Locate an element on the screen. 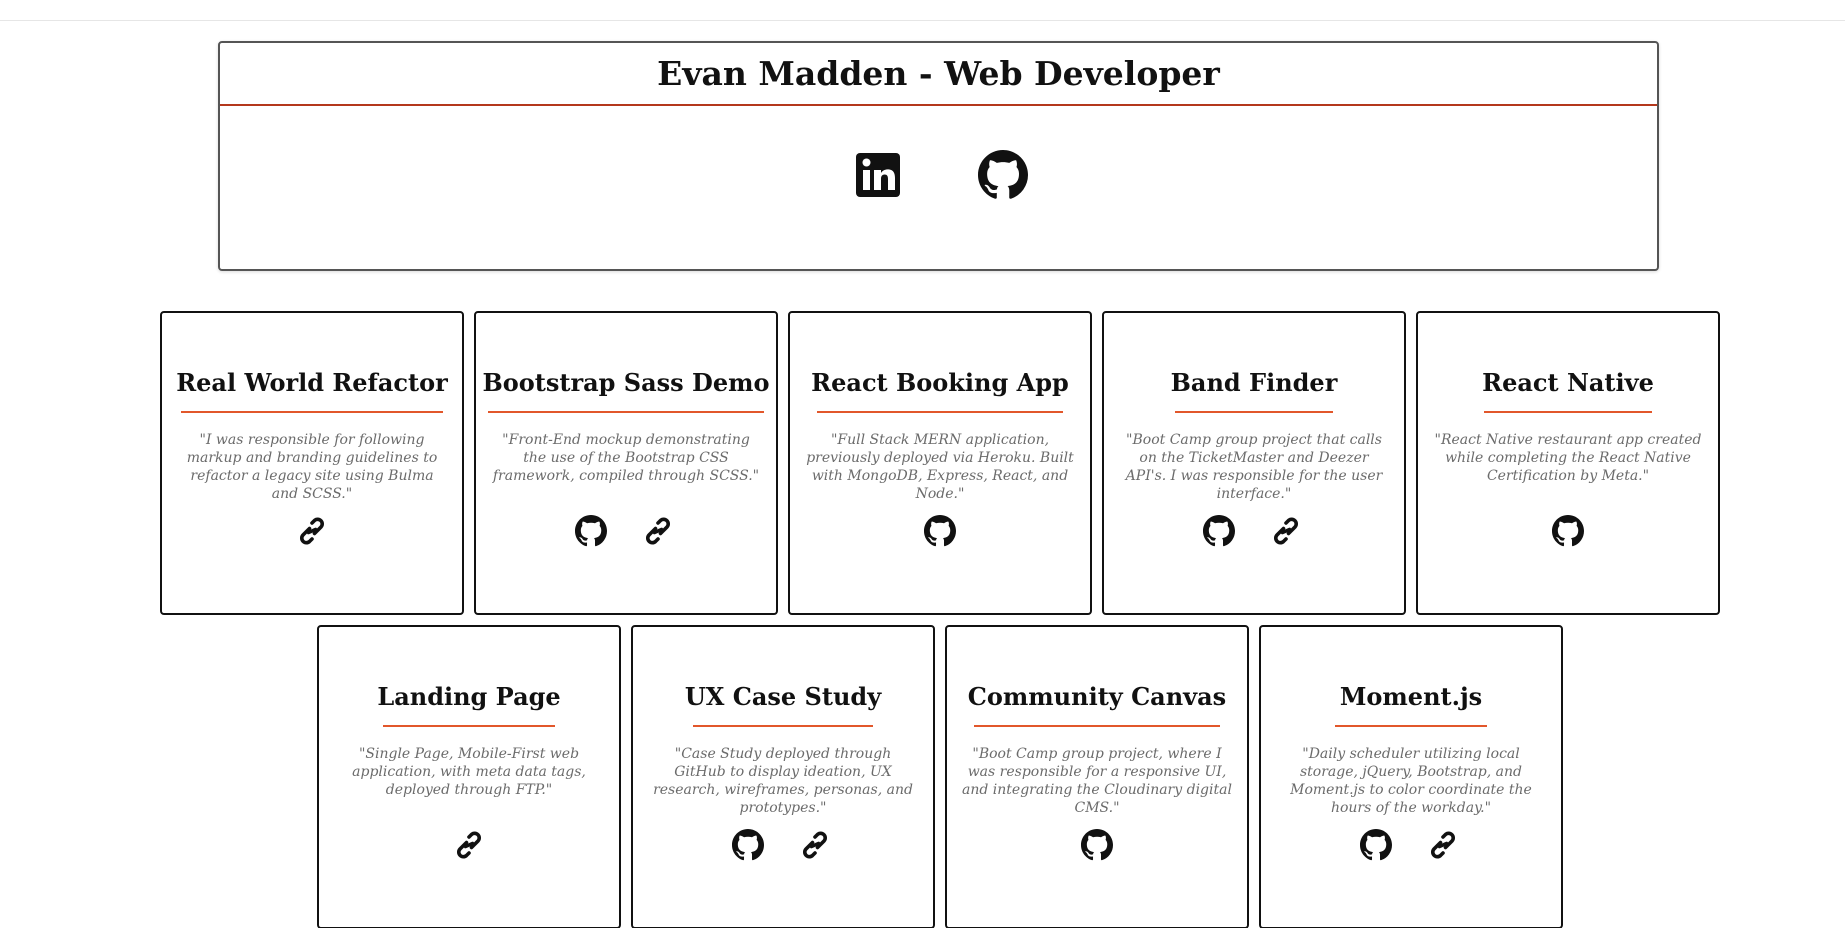 The width and height of the screenshot is (1845, 928). github-link is located at coordinates (1003, 175).